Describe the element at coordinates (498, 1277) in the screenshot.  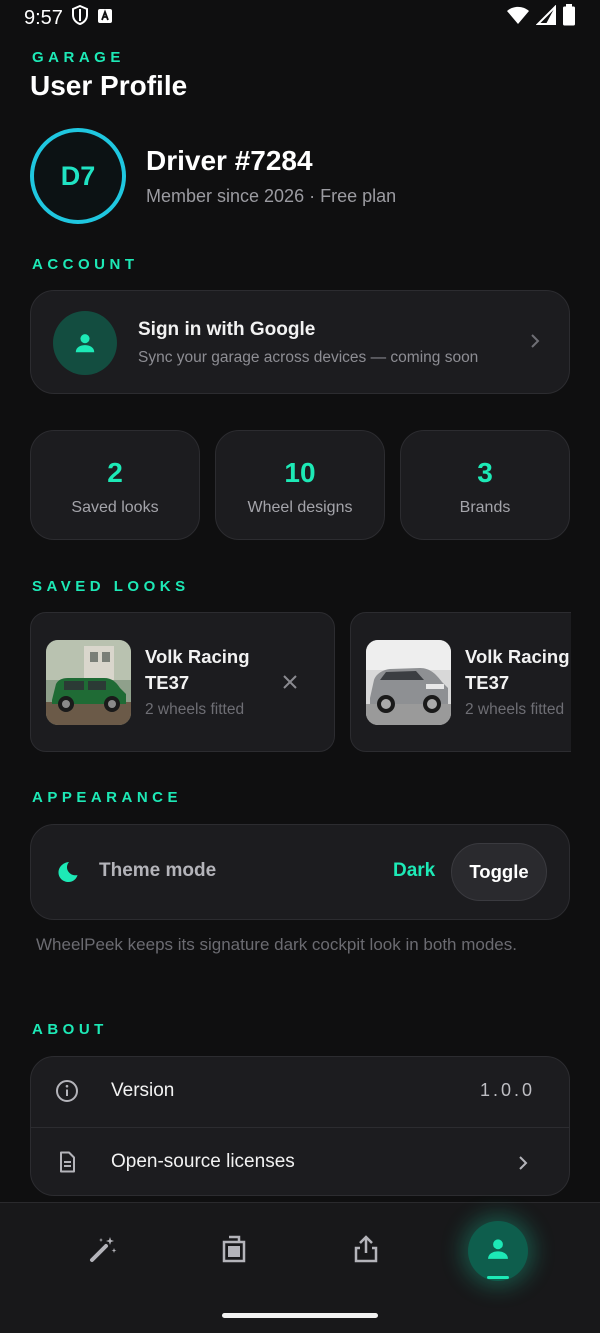
I see `active-nav-indicator` at that location.